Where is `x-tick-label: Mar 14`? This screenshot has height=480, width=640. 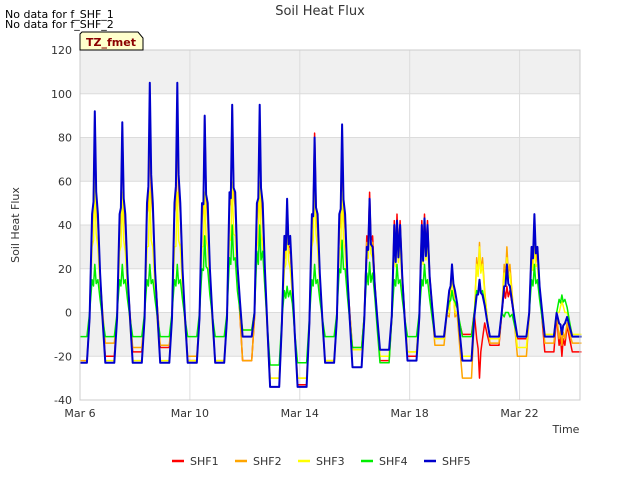 x-tick-label: Mar 14 is located at coordinates (300, 413).